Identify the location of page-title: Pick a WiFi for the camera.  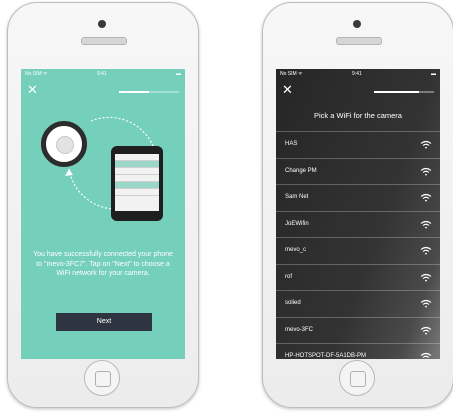
(358, 115).